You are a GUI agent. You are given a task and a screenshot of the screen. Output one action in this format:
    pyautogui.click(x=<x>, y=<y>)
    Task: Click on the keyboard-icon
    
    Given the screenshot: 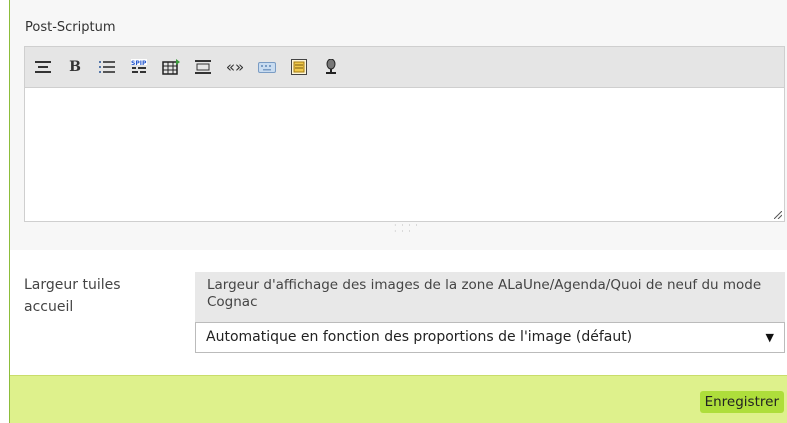 What is the action you would take?
    pyautogui.click(x=267, y=67)
    